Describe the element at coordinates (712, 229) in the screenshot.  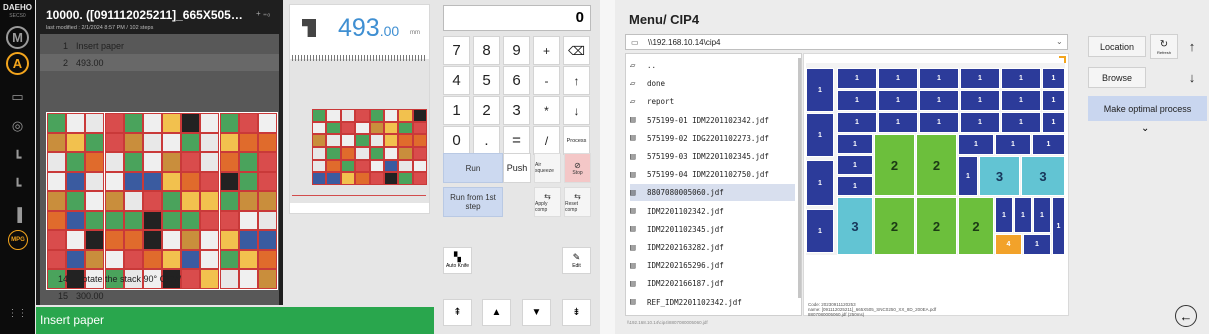
I see `file-list-item: ▤ IDM2201102345.jdf` at that location.